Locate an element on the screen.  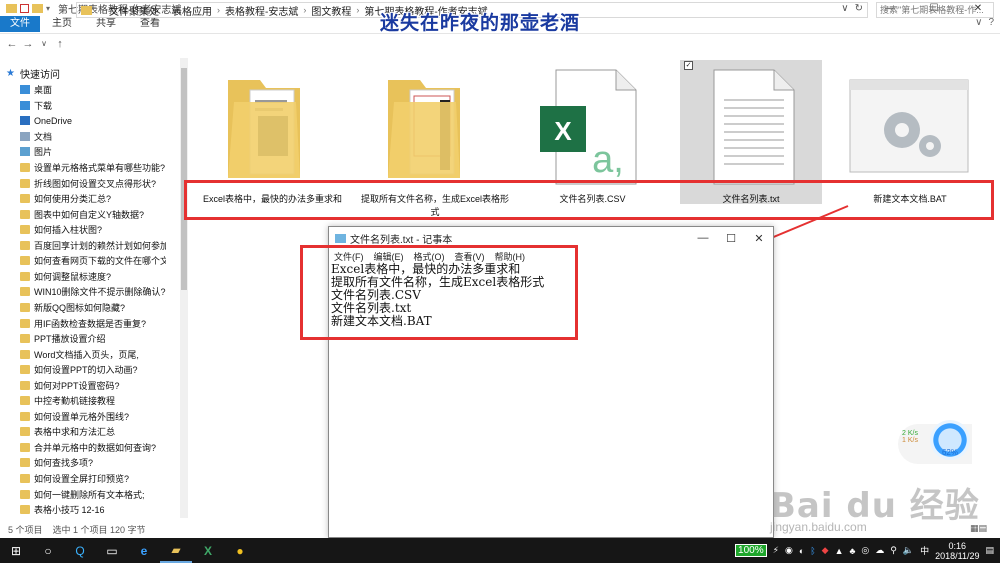
notepad-minimize-button: — is located at coordinates (703, 238).